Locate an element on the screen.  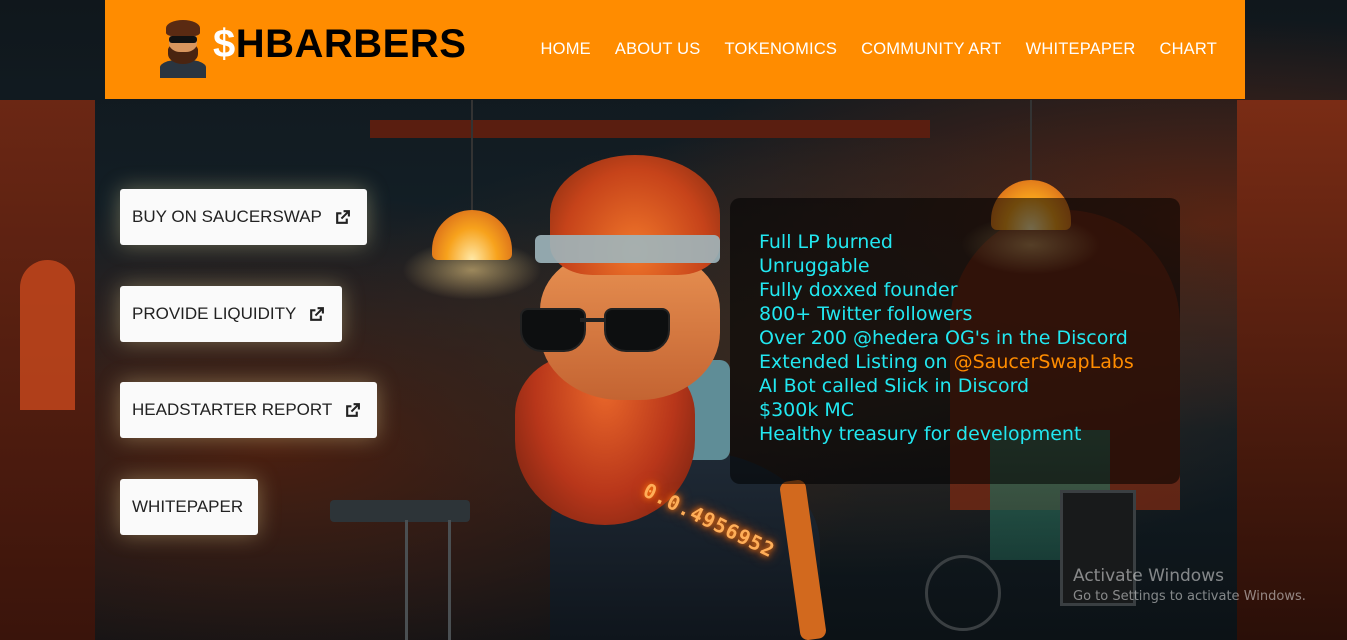
feature-item: Over 200 @hedera OG's in the Discord is located at coordinates (943, 338).